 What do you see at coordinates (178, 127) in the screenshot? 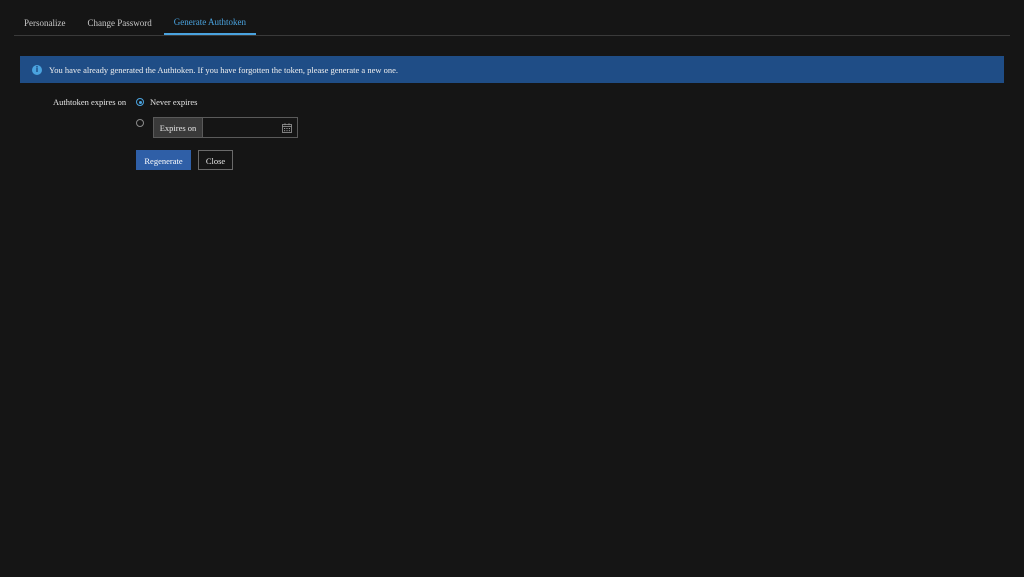
I see `expires-on-label: Expires on` at bounding box center [178, 127].